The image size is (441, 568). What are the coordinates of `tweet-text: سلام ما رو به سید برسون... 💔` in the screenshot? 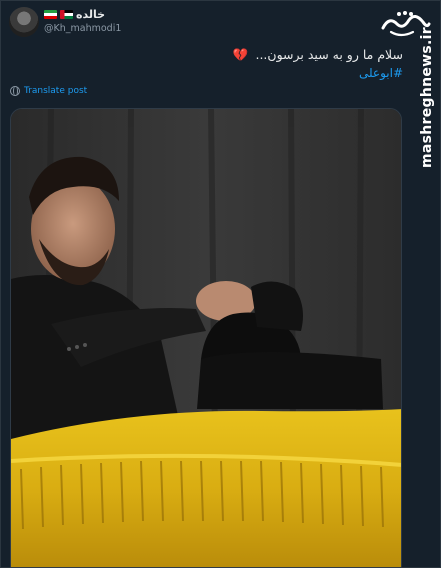 It's located at (318, 55).